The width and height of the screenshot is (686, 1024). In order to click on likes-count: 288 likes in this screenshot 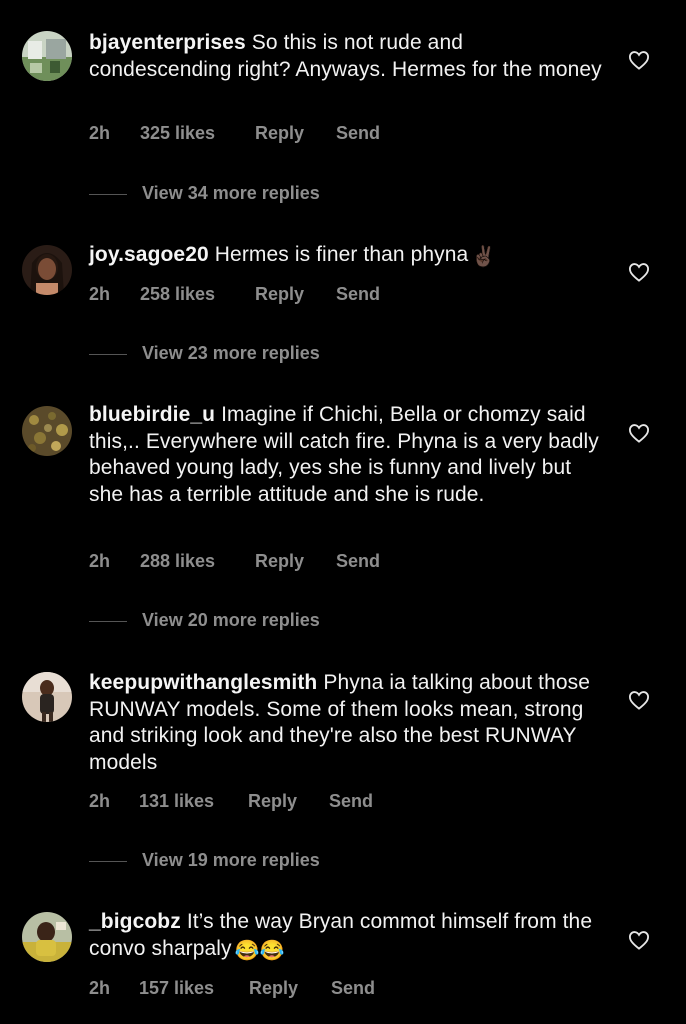, I will do `click(177, 561)`.